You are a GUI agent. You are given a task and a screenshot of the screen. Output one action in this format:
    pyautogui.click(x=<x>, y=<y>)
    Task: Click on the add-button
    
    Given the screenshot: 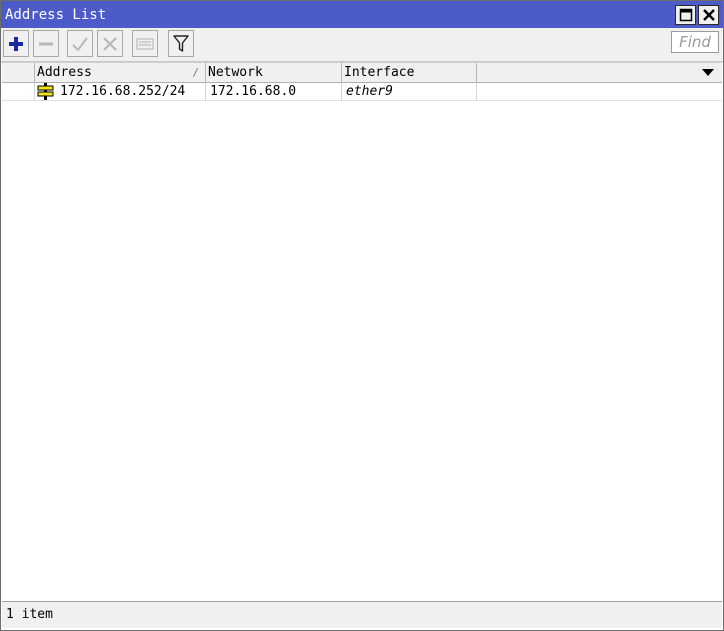 What is the action you would take?
    pyautogui.click(x=16, y=43)
    